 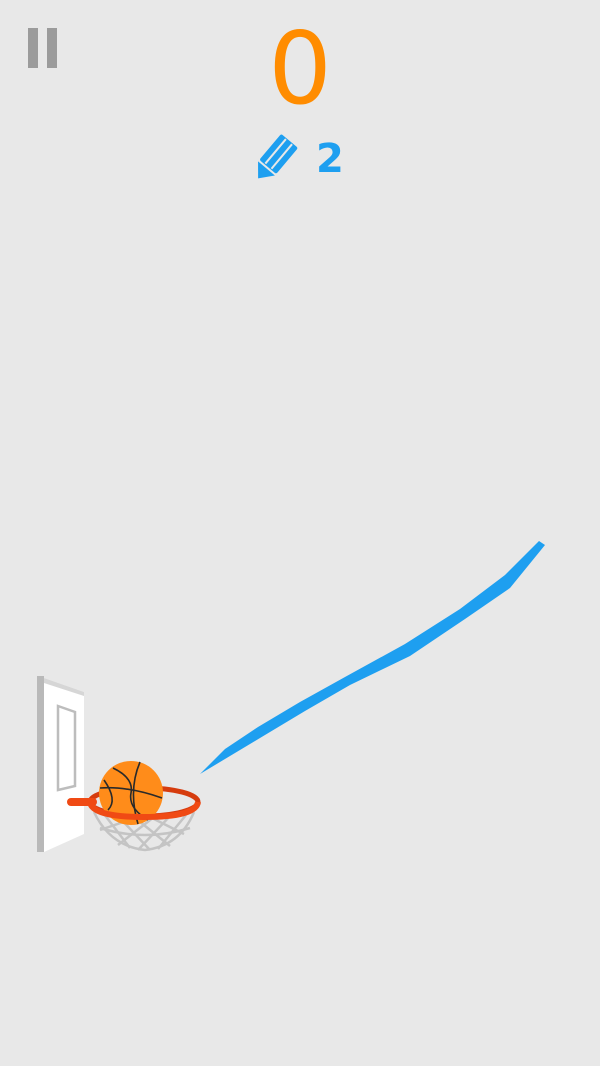 I want to click on backboard-pole, so click(x=40, y=764).